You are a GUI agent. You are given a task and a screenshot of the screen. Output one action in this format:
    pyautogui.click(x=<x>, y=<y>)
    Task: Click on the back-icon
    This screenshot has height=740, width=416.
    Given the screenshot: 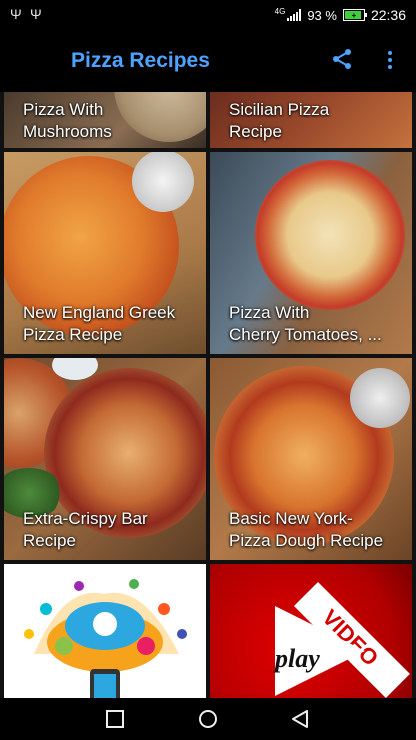 What is the action you would take?
    pyautogui.click(x=300, y=719)
    